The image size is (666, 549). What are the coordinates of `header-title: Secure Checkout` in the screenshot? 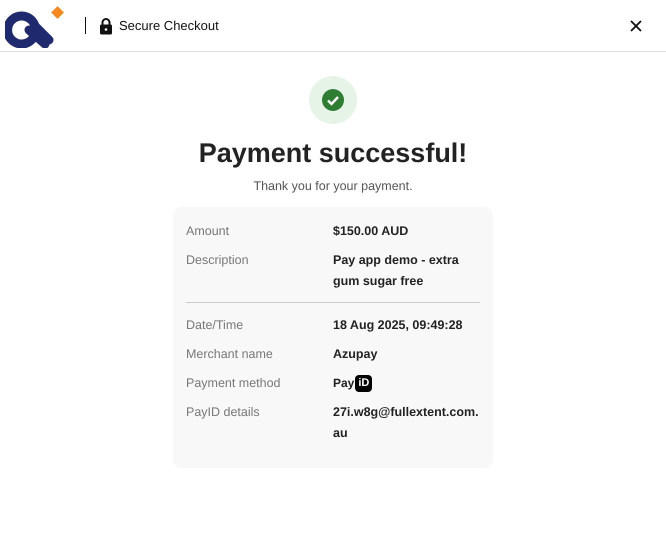 It's located at (169, 25).